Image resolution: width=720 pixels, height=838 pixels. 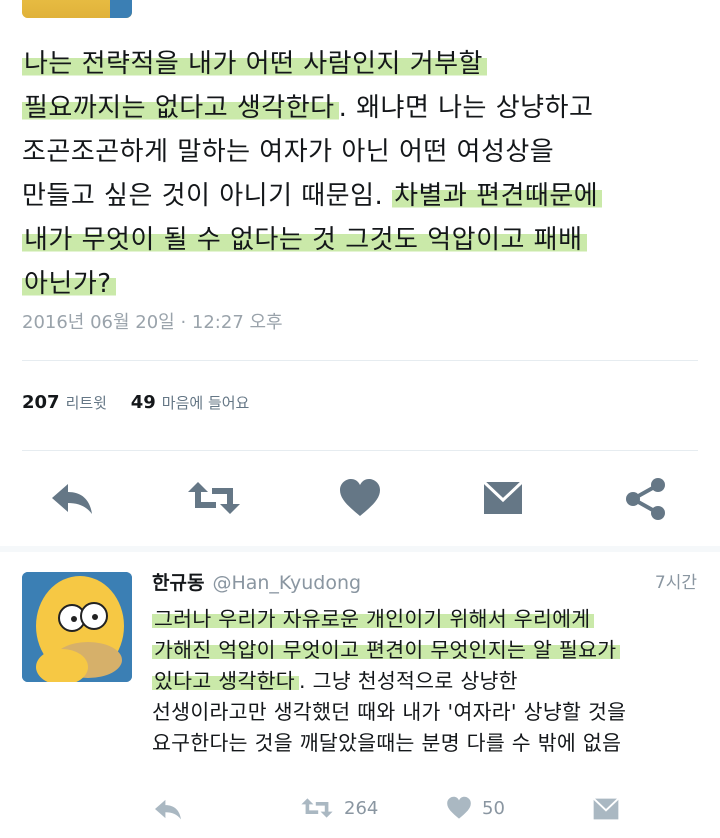 What do you see at coordinates (286, 583) in the screenshot?
I see `reply-author-handle: @Han_Kyudong` at bounding box center [286, 583].